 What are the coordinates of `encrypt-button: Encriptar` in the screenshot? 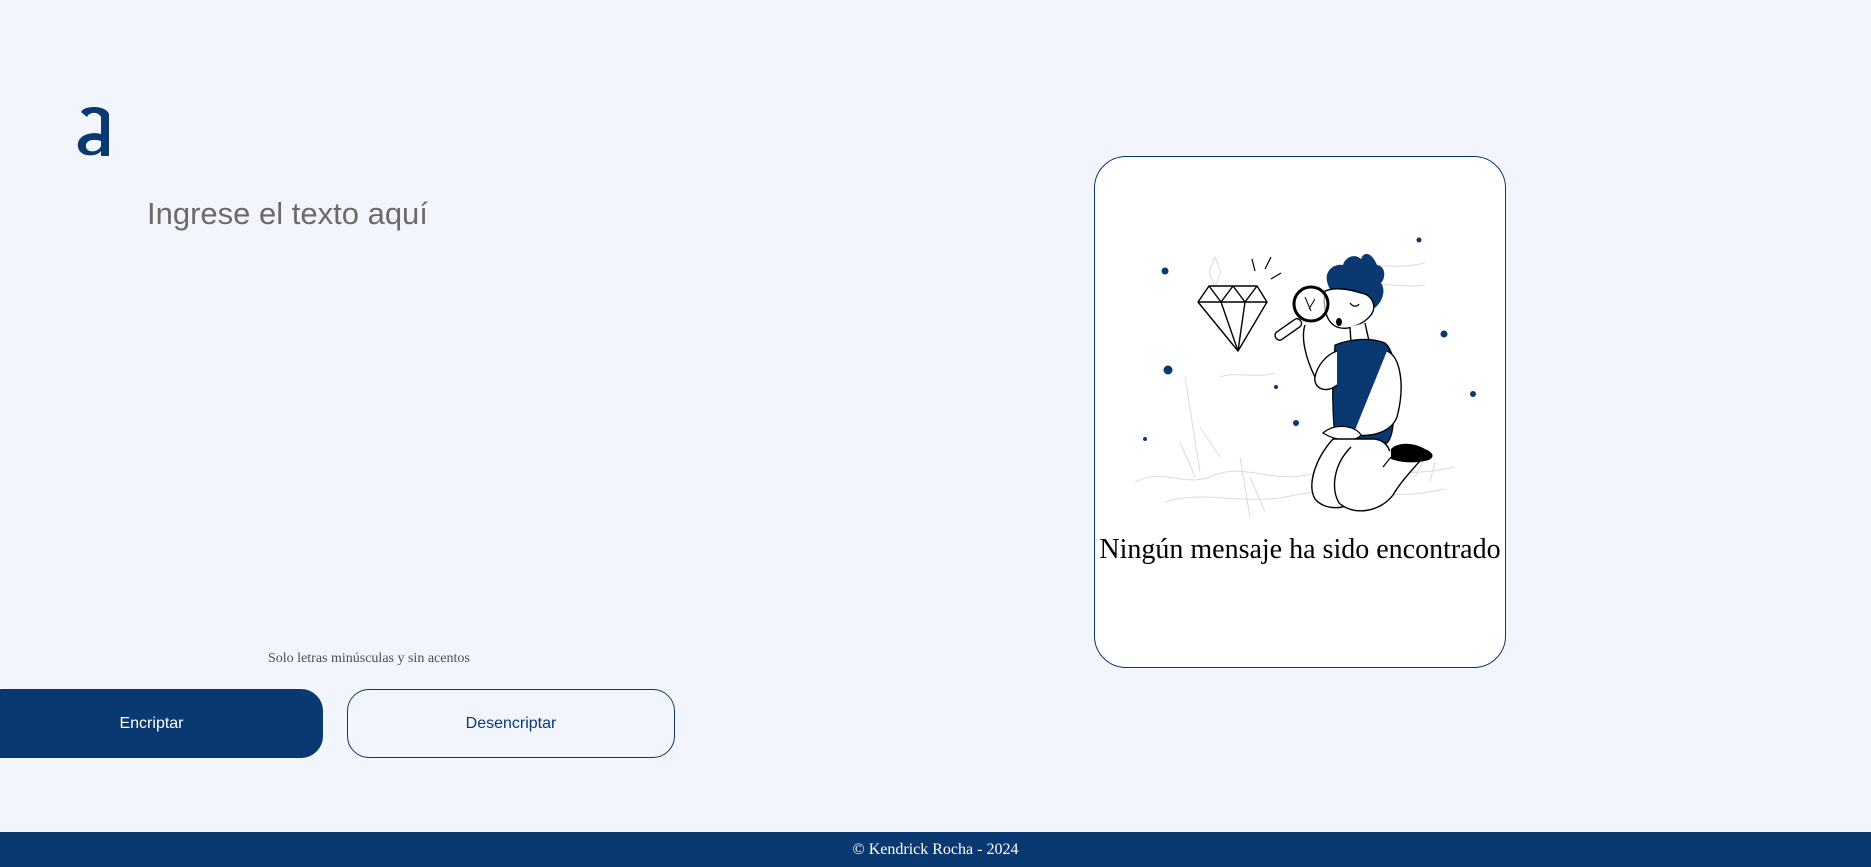 It's located at (161, 723).